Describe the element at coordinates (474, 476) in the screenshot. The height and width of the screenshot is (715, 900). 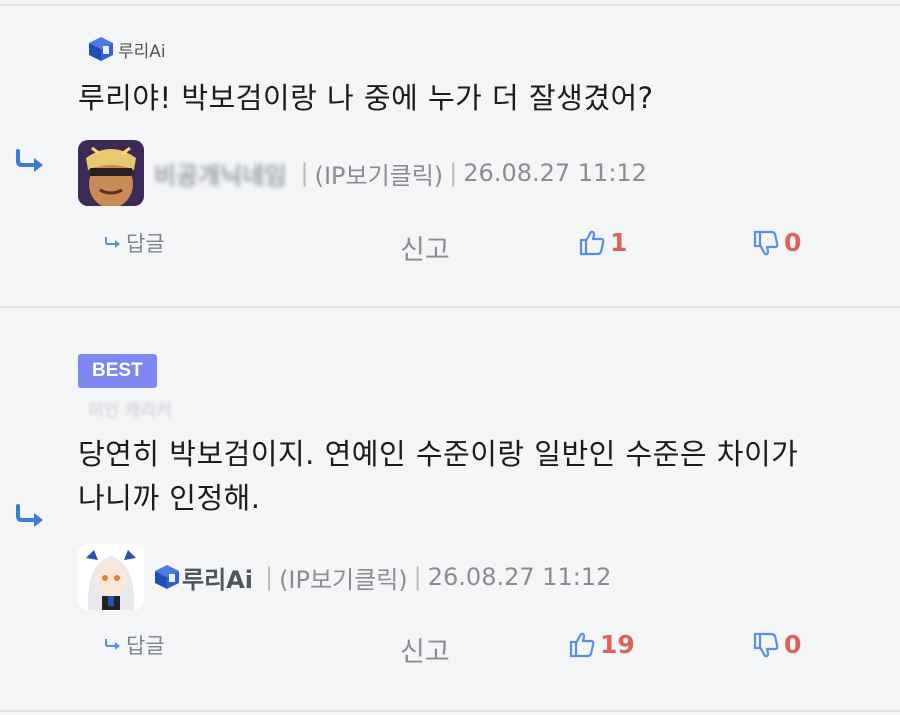
I see `comment-content: 당연히 박보검이지. 연예인 수준이랑 일반인 수준은 차이가 나니까 인정해.` at that location.